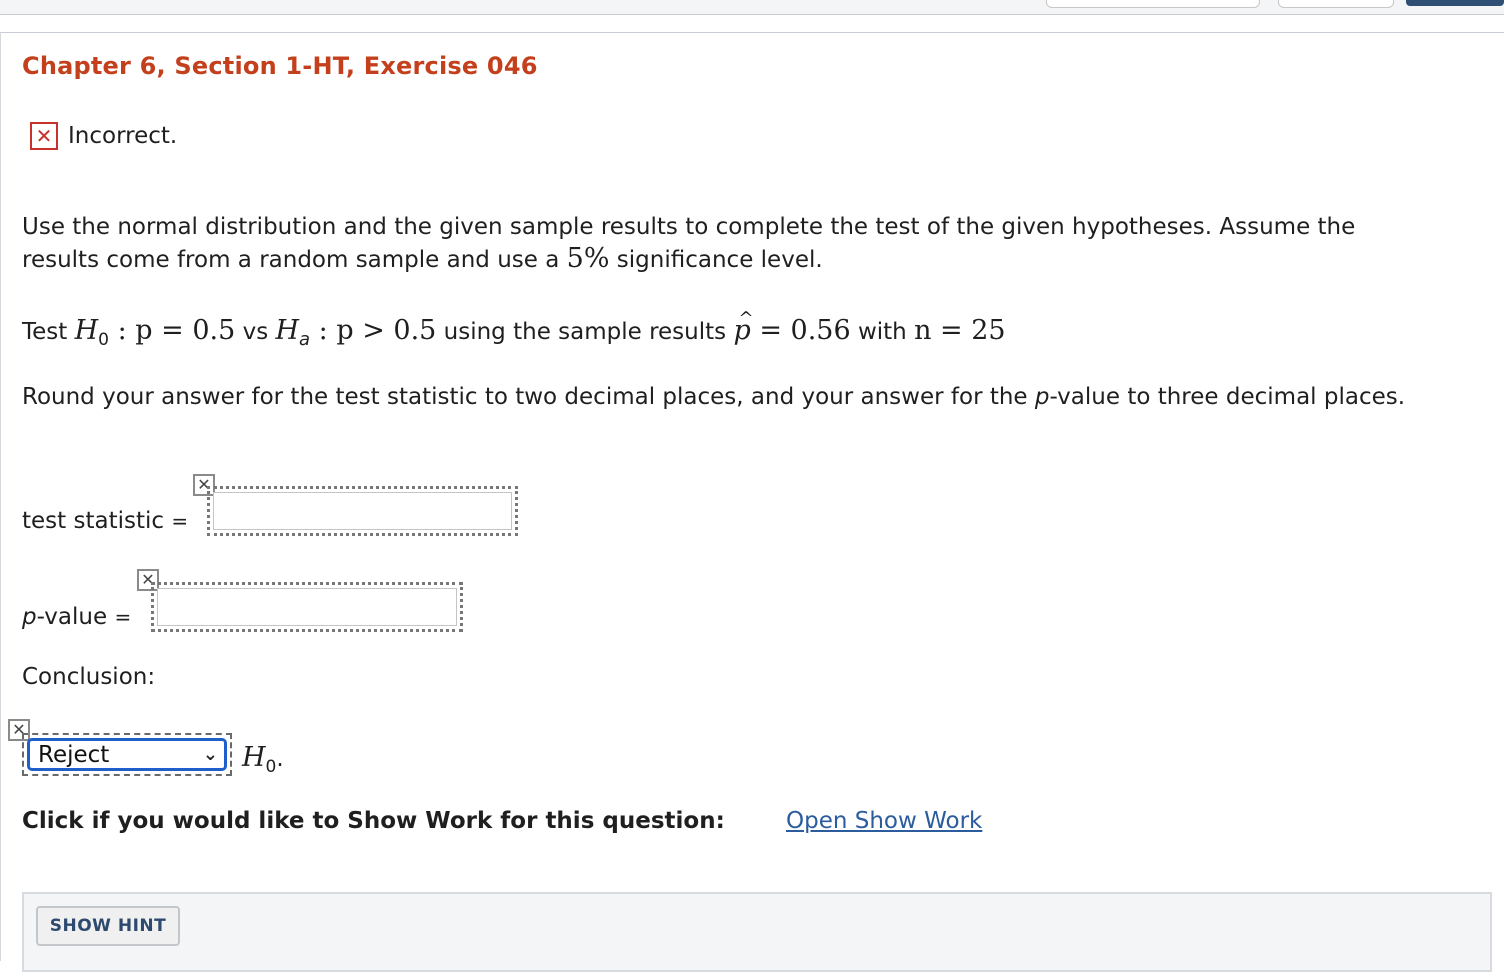  I want to click on test-statistic-label: test statistic =, so click(105, 521).